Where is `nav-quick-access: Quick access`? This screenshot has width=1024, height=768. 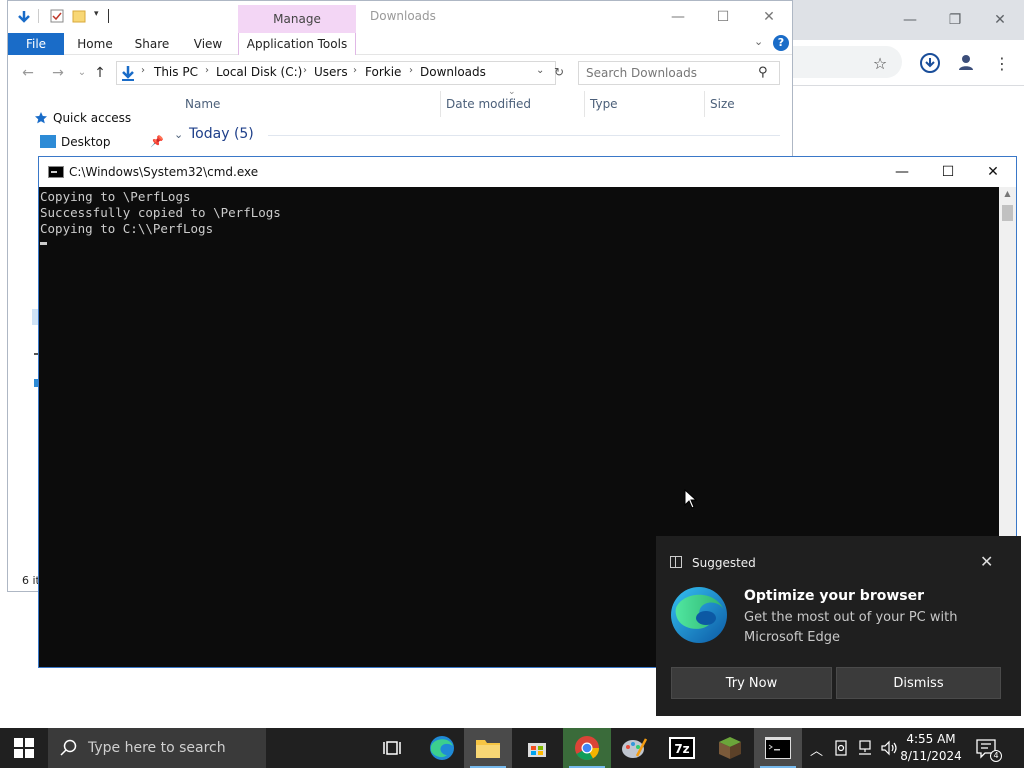 nav-quick-access: Quick access is located at coordinates (92, 118).